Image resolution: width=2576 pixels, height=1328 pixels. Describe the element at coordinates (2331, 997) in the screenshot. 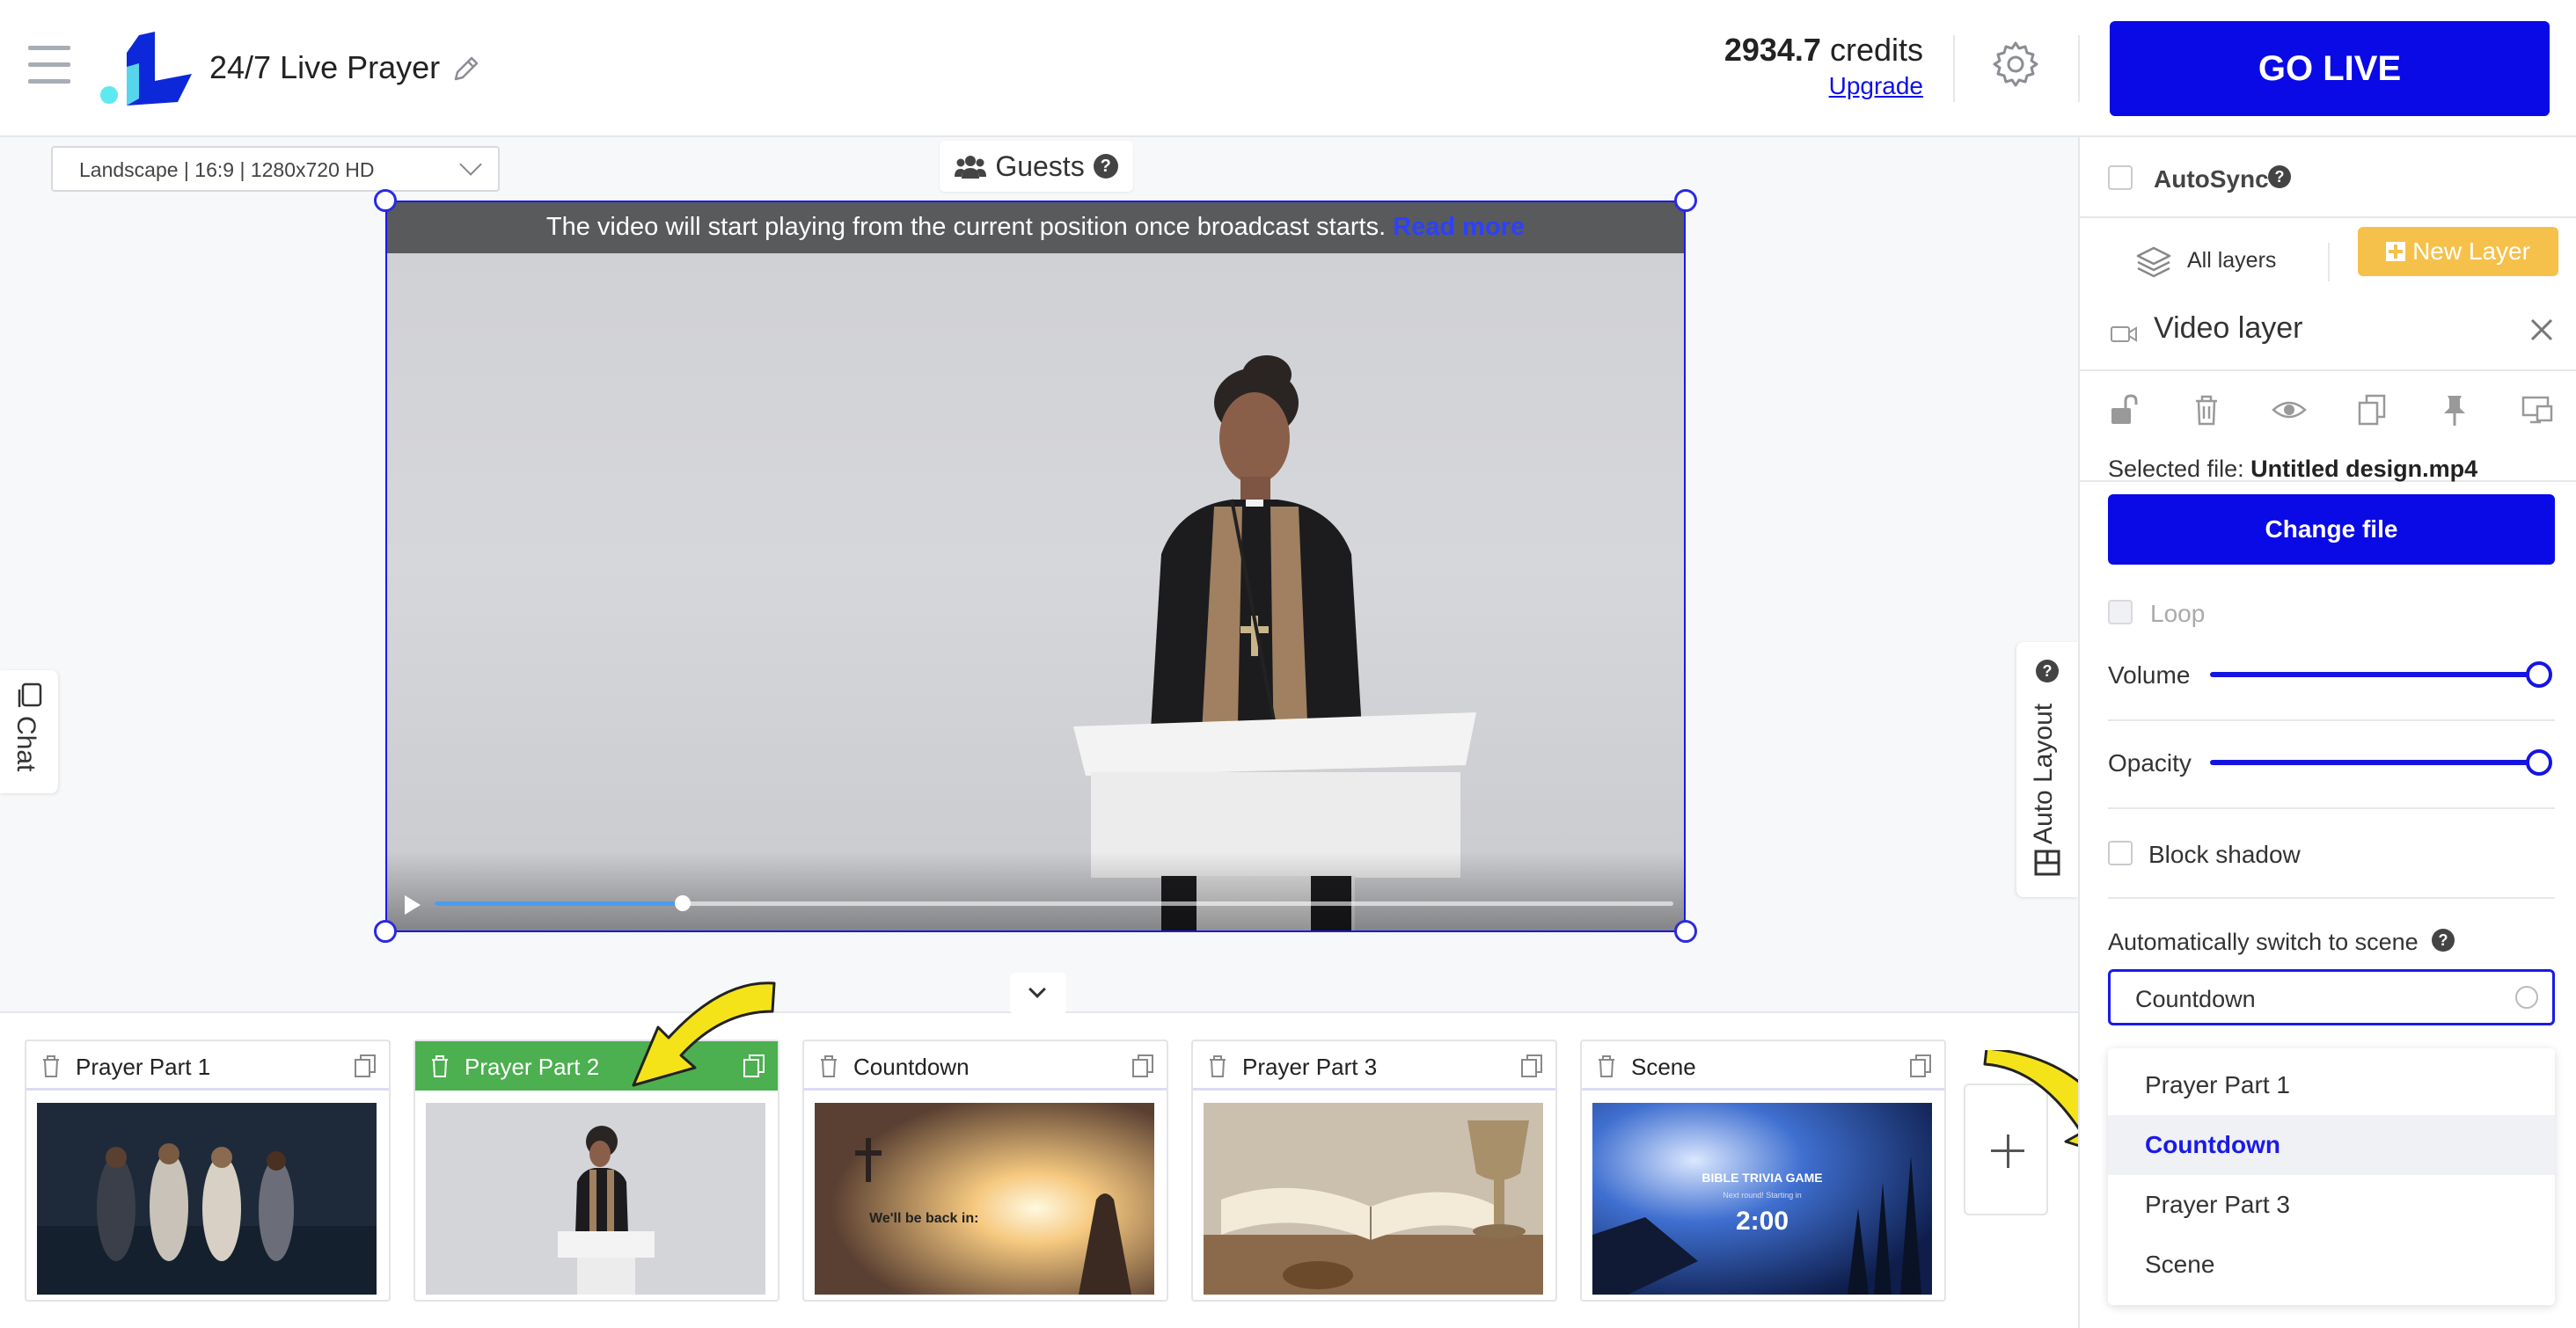

I see `auto-switch-scene-select: Countdown` at that location.